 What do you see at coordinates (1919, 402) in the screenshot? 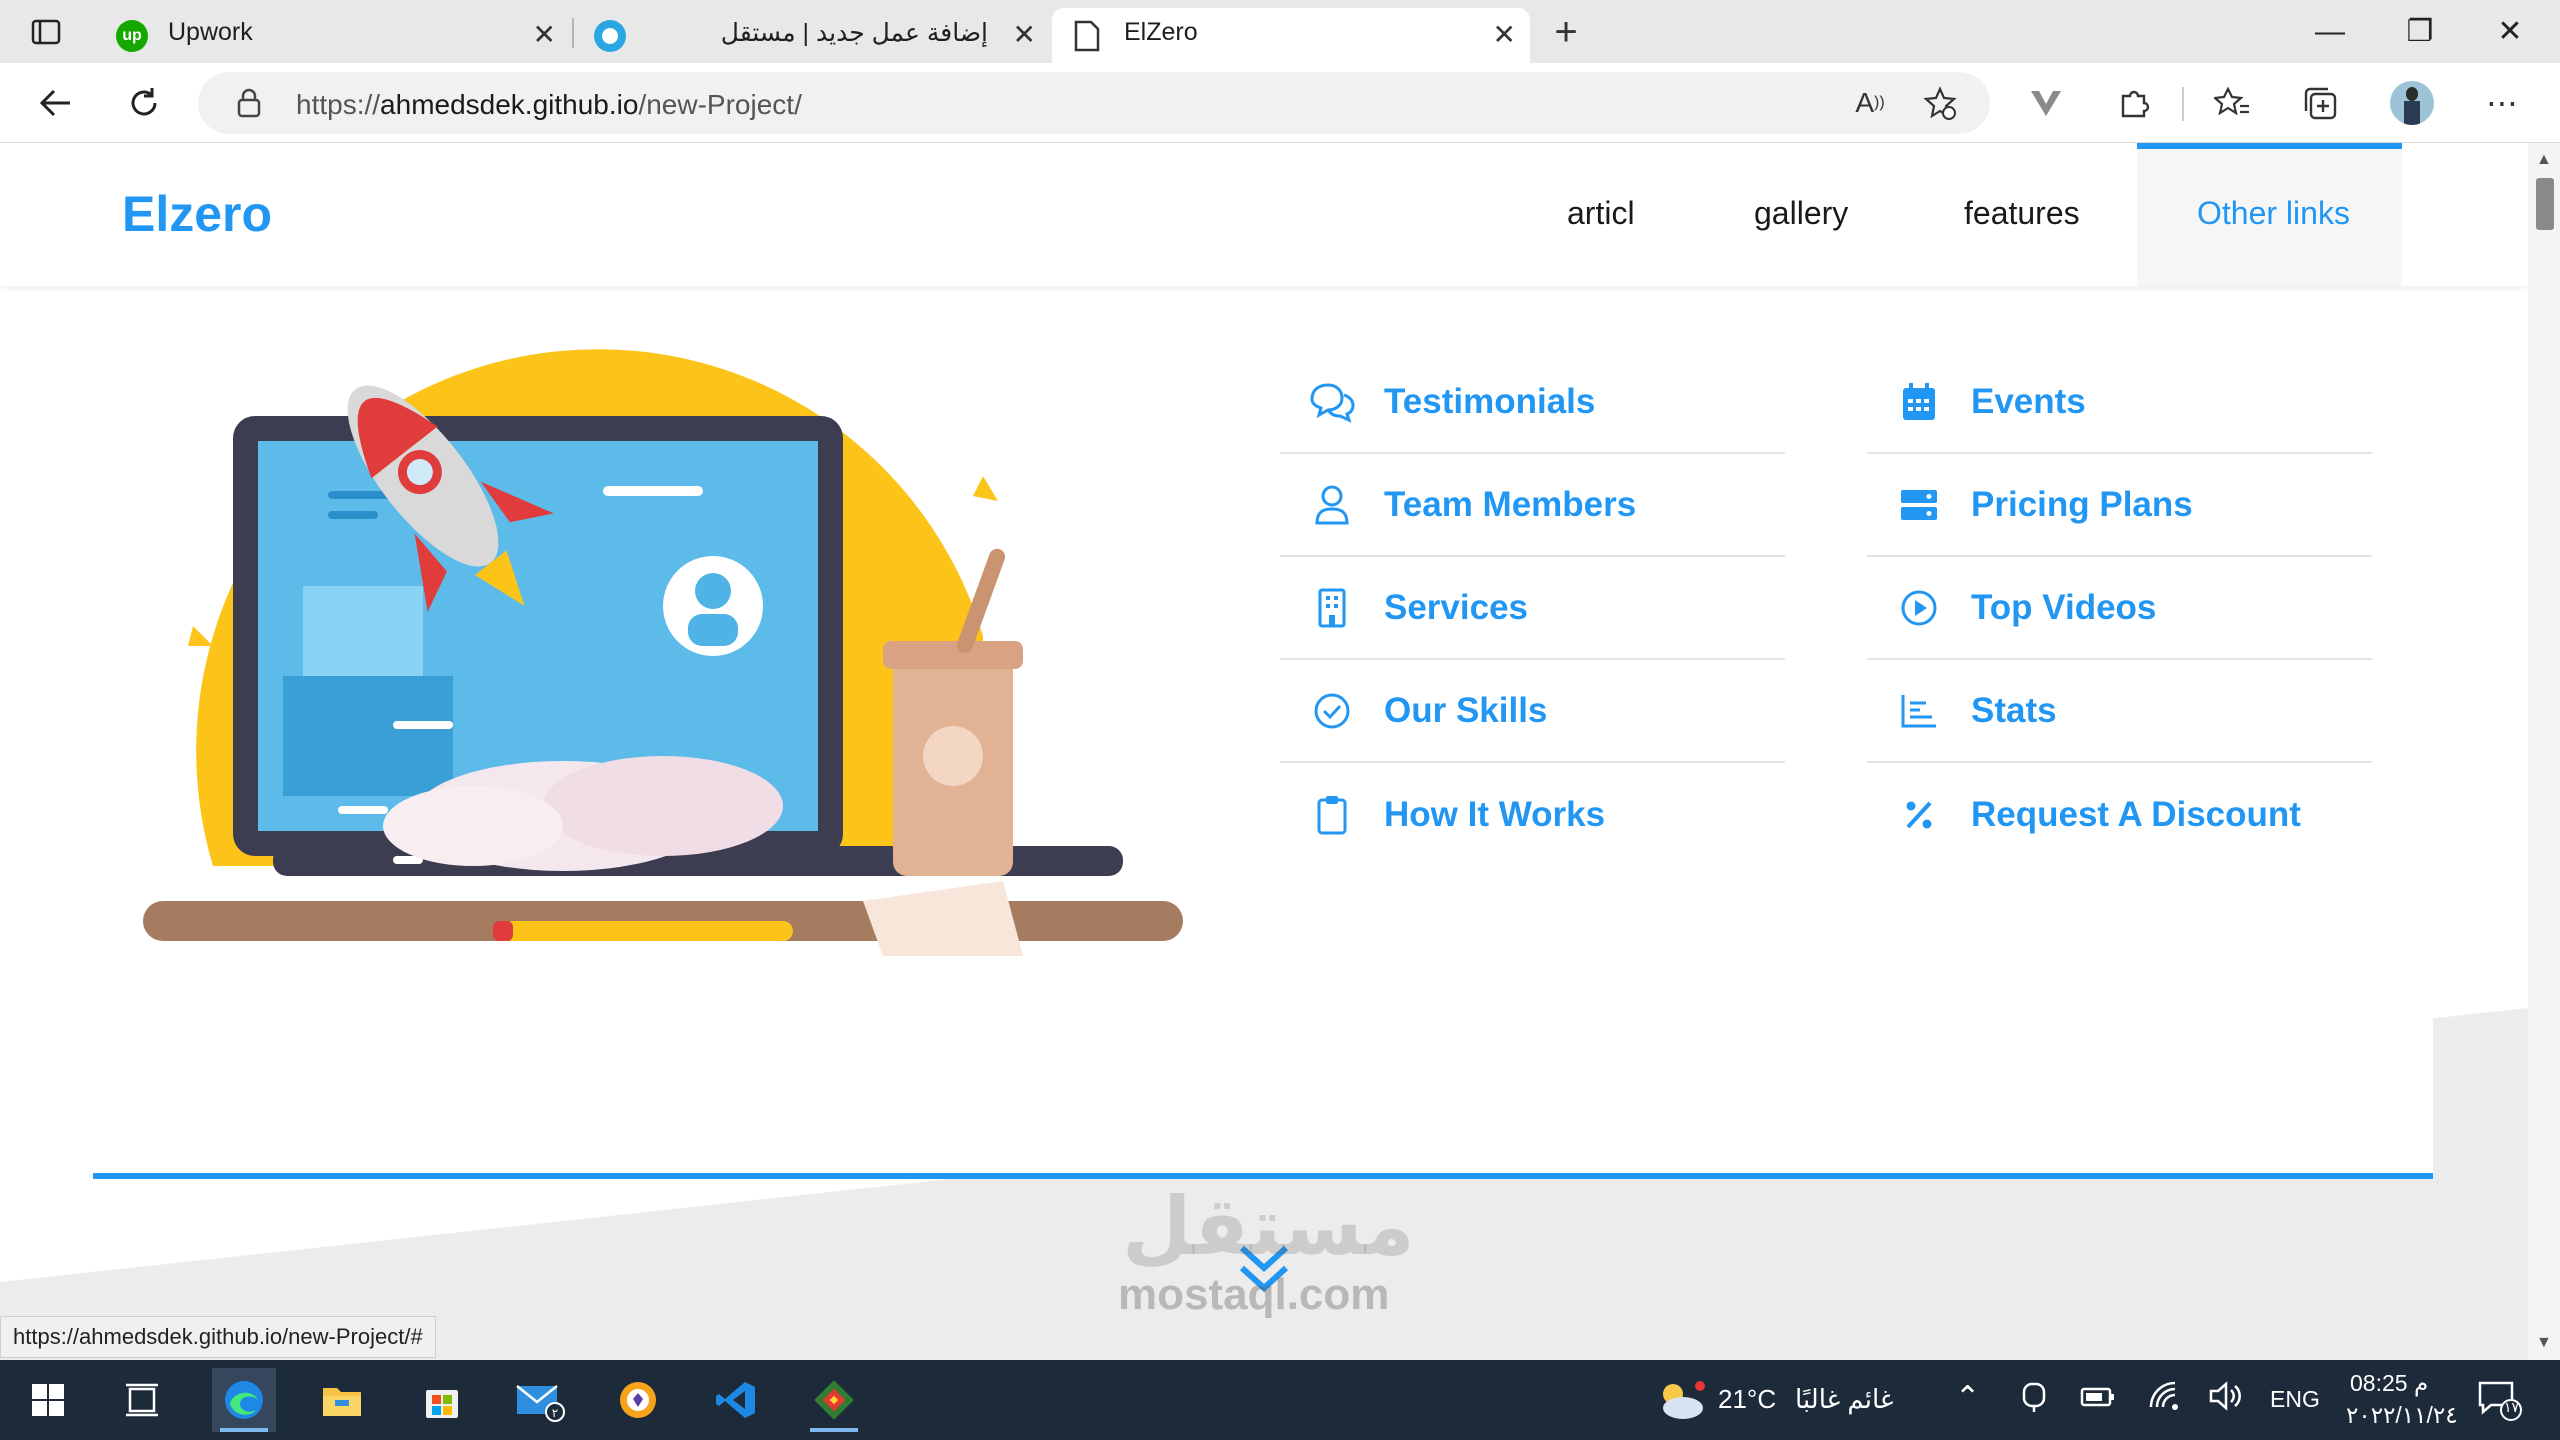
I see `calendar-icon` at bounding box center [1919, 402].